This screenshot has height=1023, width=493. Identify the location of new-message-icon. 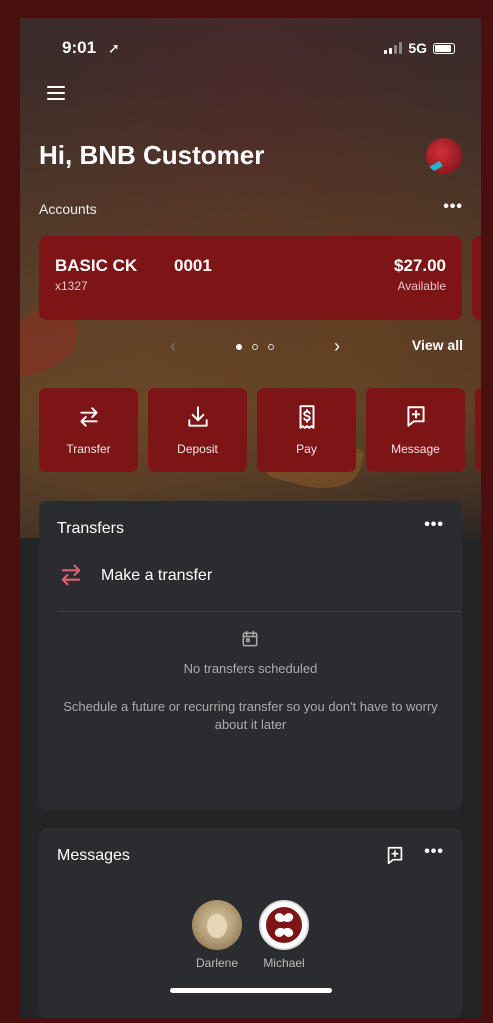
(395, 856).